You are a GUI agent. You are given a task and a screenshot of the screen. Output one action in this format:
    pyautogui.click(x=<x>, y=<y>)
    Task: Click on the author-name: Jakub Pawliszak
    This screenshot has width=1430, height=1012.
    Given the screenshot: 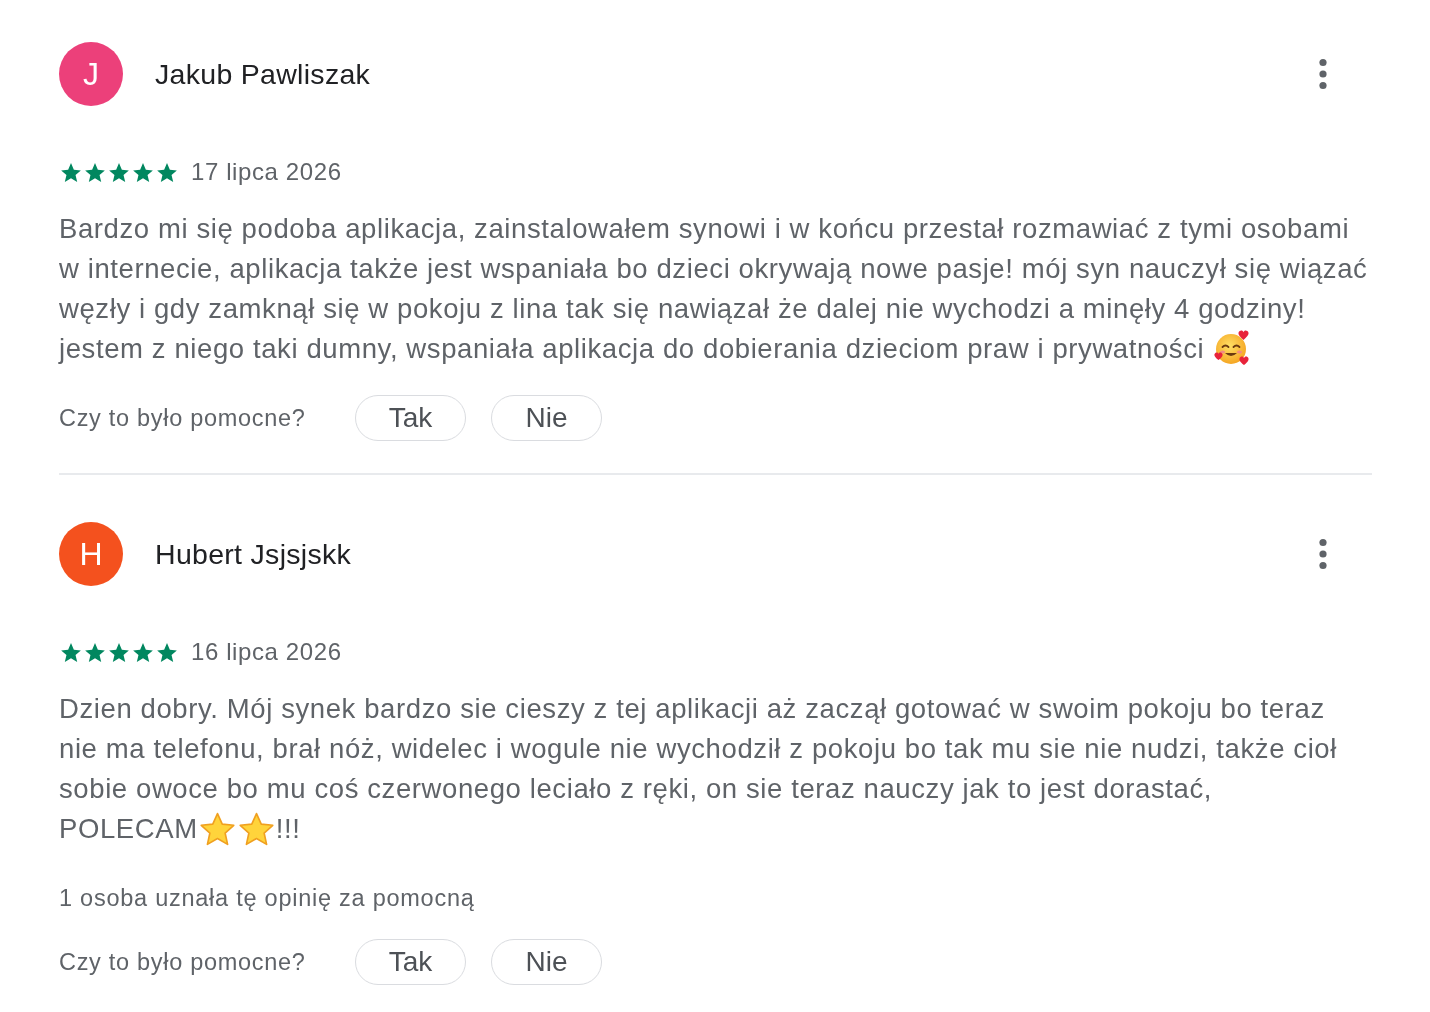 What is the action you would take?
    pyautogui.click(x=263, y=74)
    